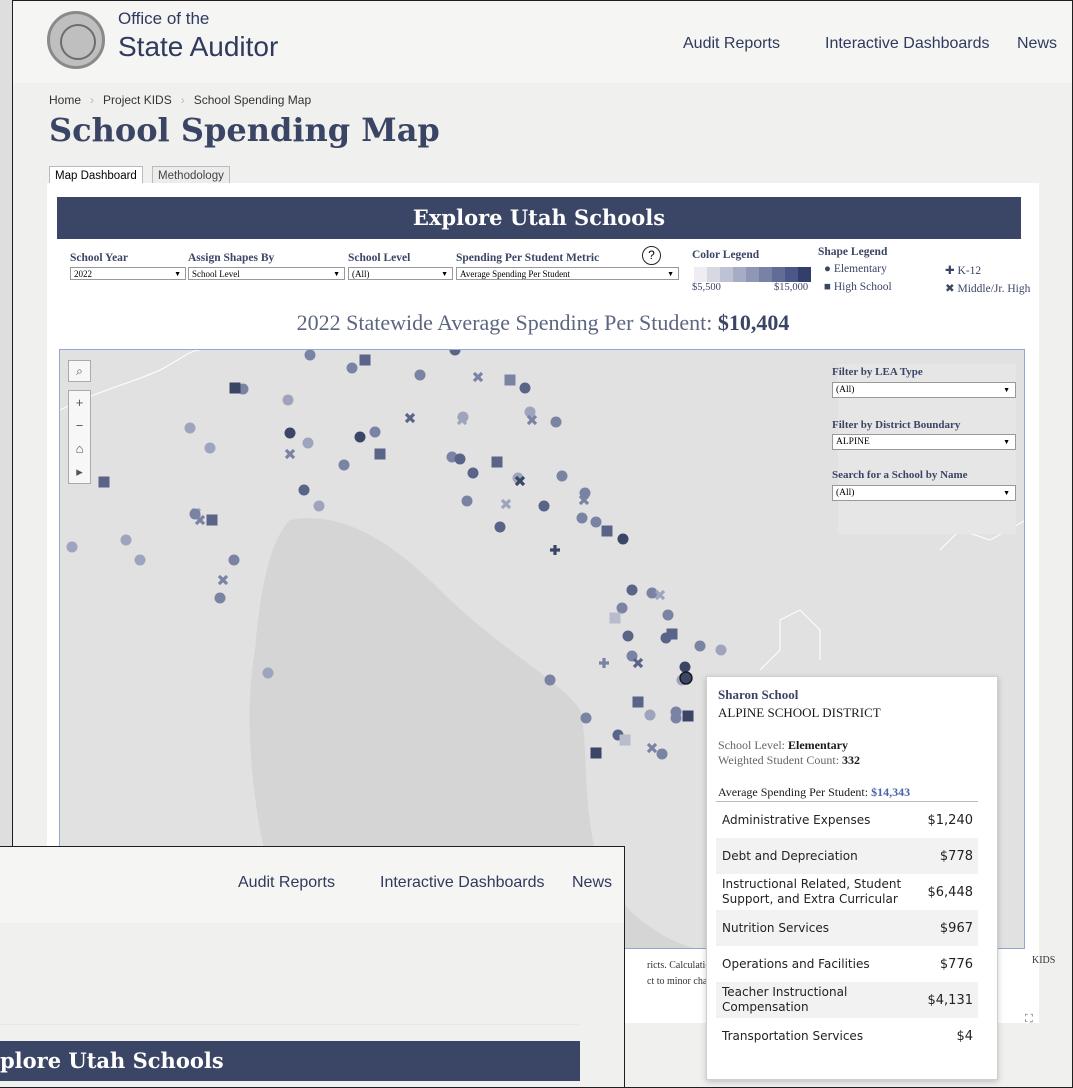 The width and height of the screenshot is (1073, 1088). Describe the element at coordinates (924, 442) in the screenshot. I see `district-boundary-select: ALPINE ▼` at that location.